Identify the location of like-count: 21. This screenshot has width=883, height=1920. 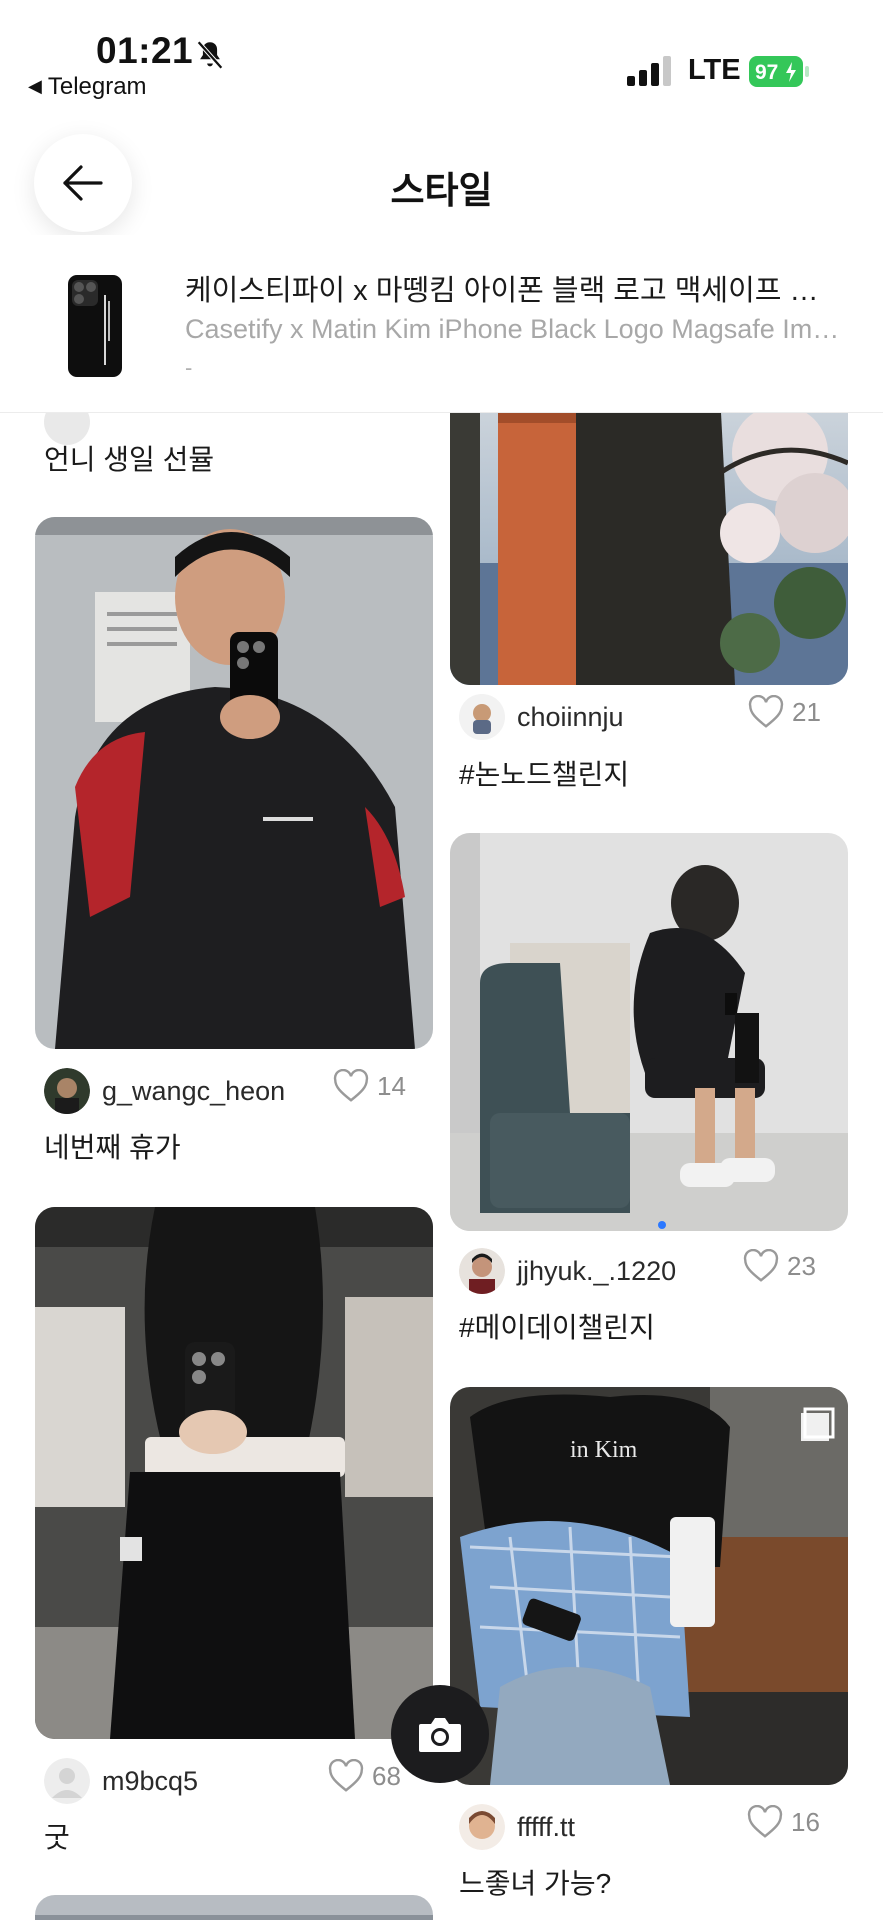
(806, 711).